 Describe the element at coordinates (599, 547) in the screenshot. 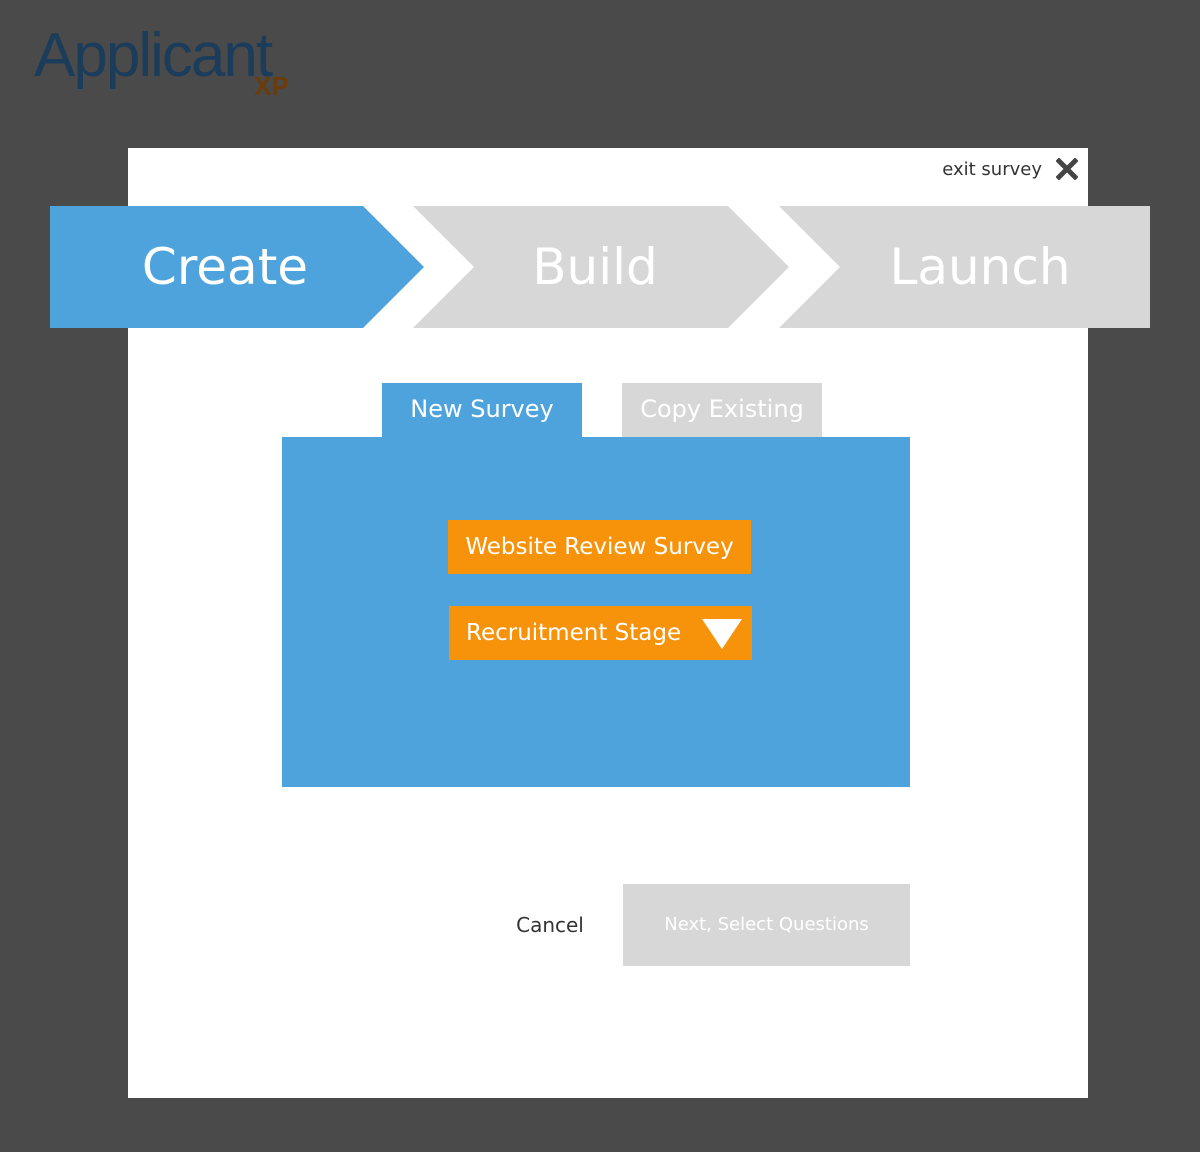

I see `survey-name-field: Website Review Survey` at that location.